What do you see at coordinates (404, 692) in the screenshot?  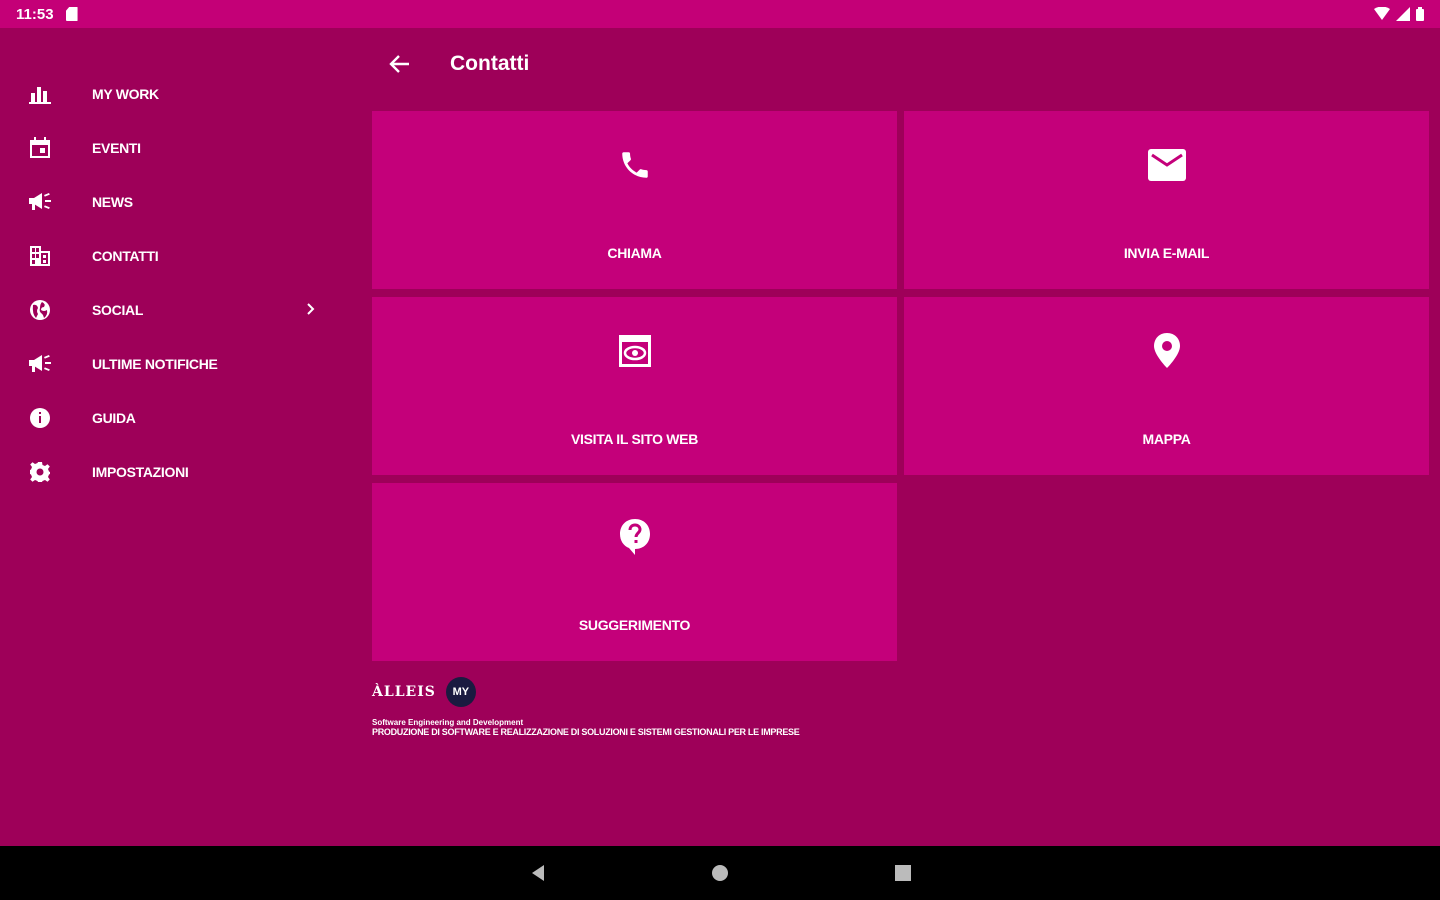 I see `company-logo: ÀLLEIS` at bounding box center [404, 692].